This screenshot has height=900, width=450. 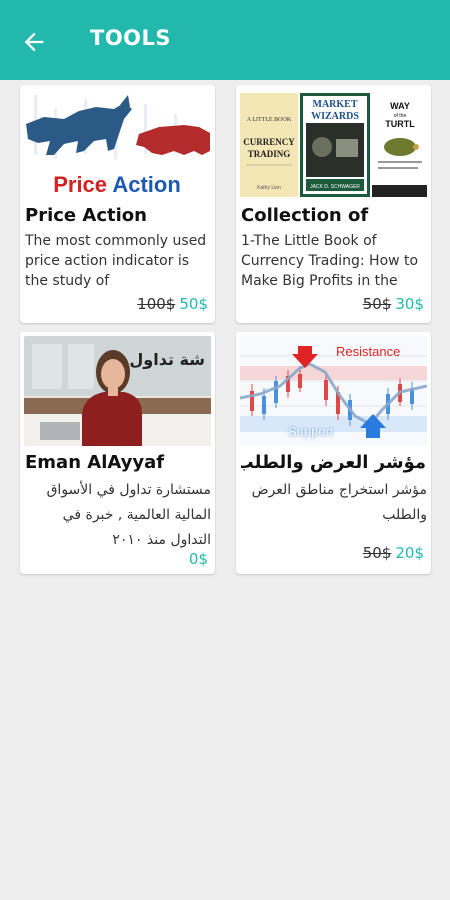 I want to click on card-price: 0$, so click(x=198, y=559).